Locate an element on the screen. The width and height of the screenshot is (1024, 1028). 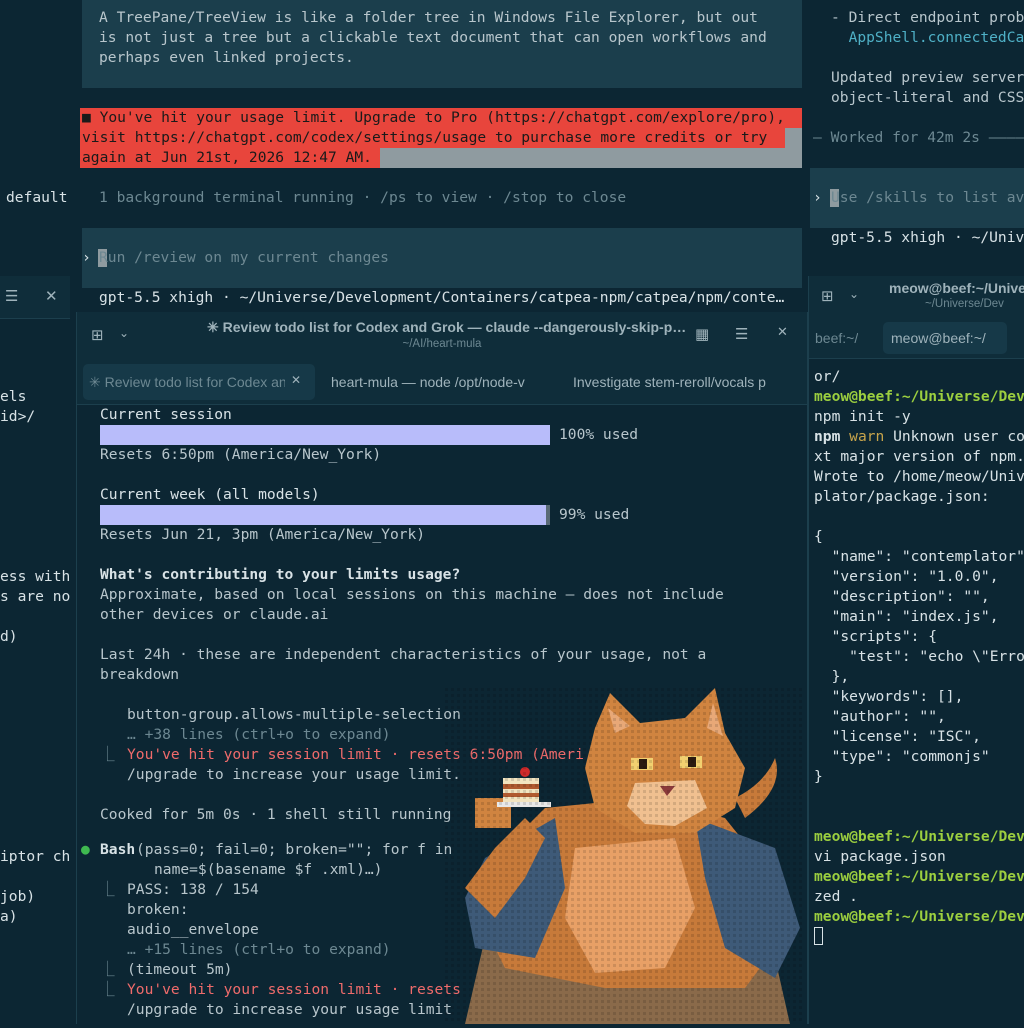
current-week-label: Current week (all models) is located at coordinates (210, 494).